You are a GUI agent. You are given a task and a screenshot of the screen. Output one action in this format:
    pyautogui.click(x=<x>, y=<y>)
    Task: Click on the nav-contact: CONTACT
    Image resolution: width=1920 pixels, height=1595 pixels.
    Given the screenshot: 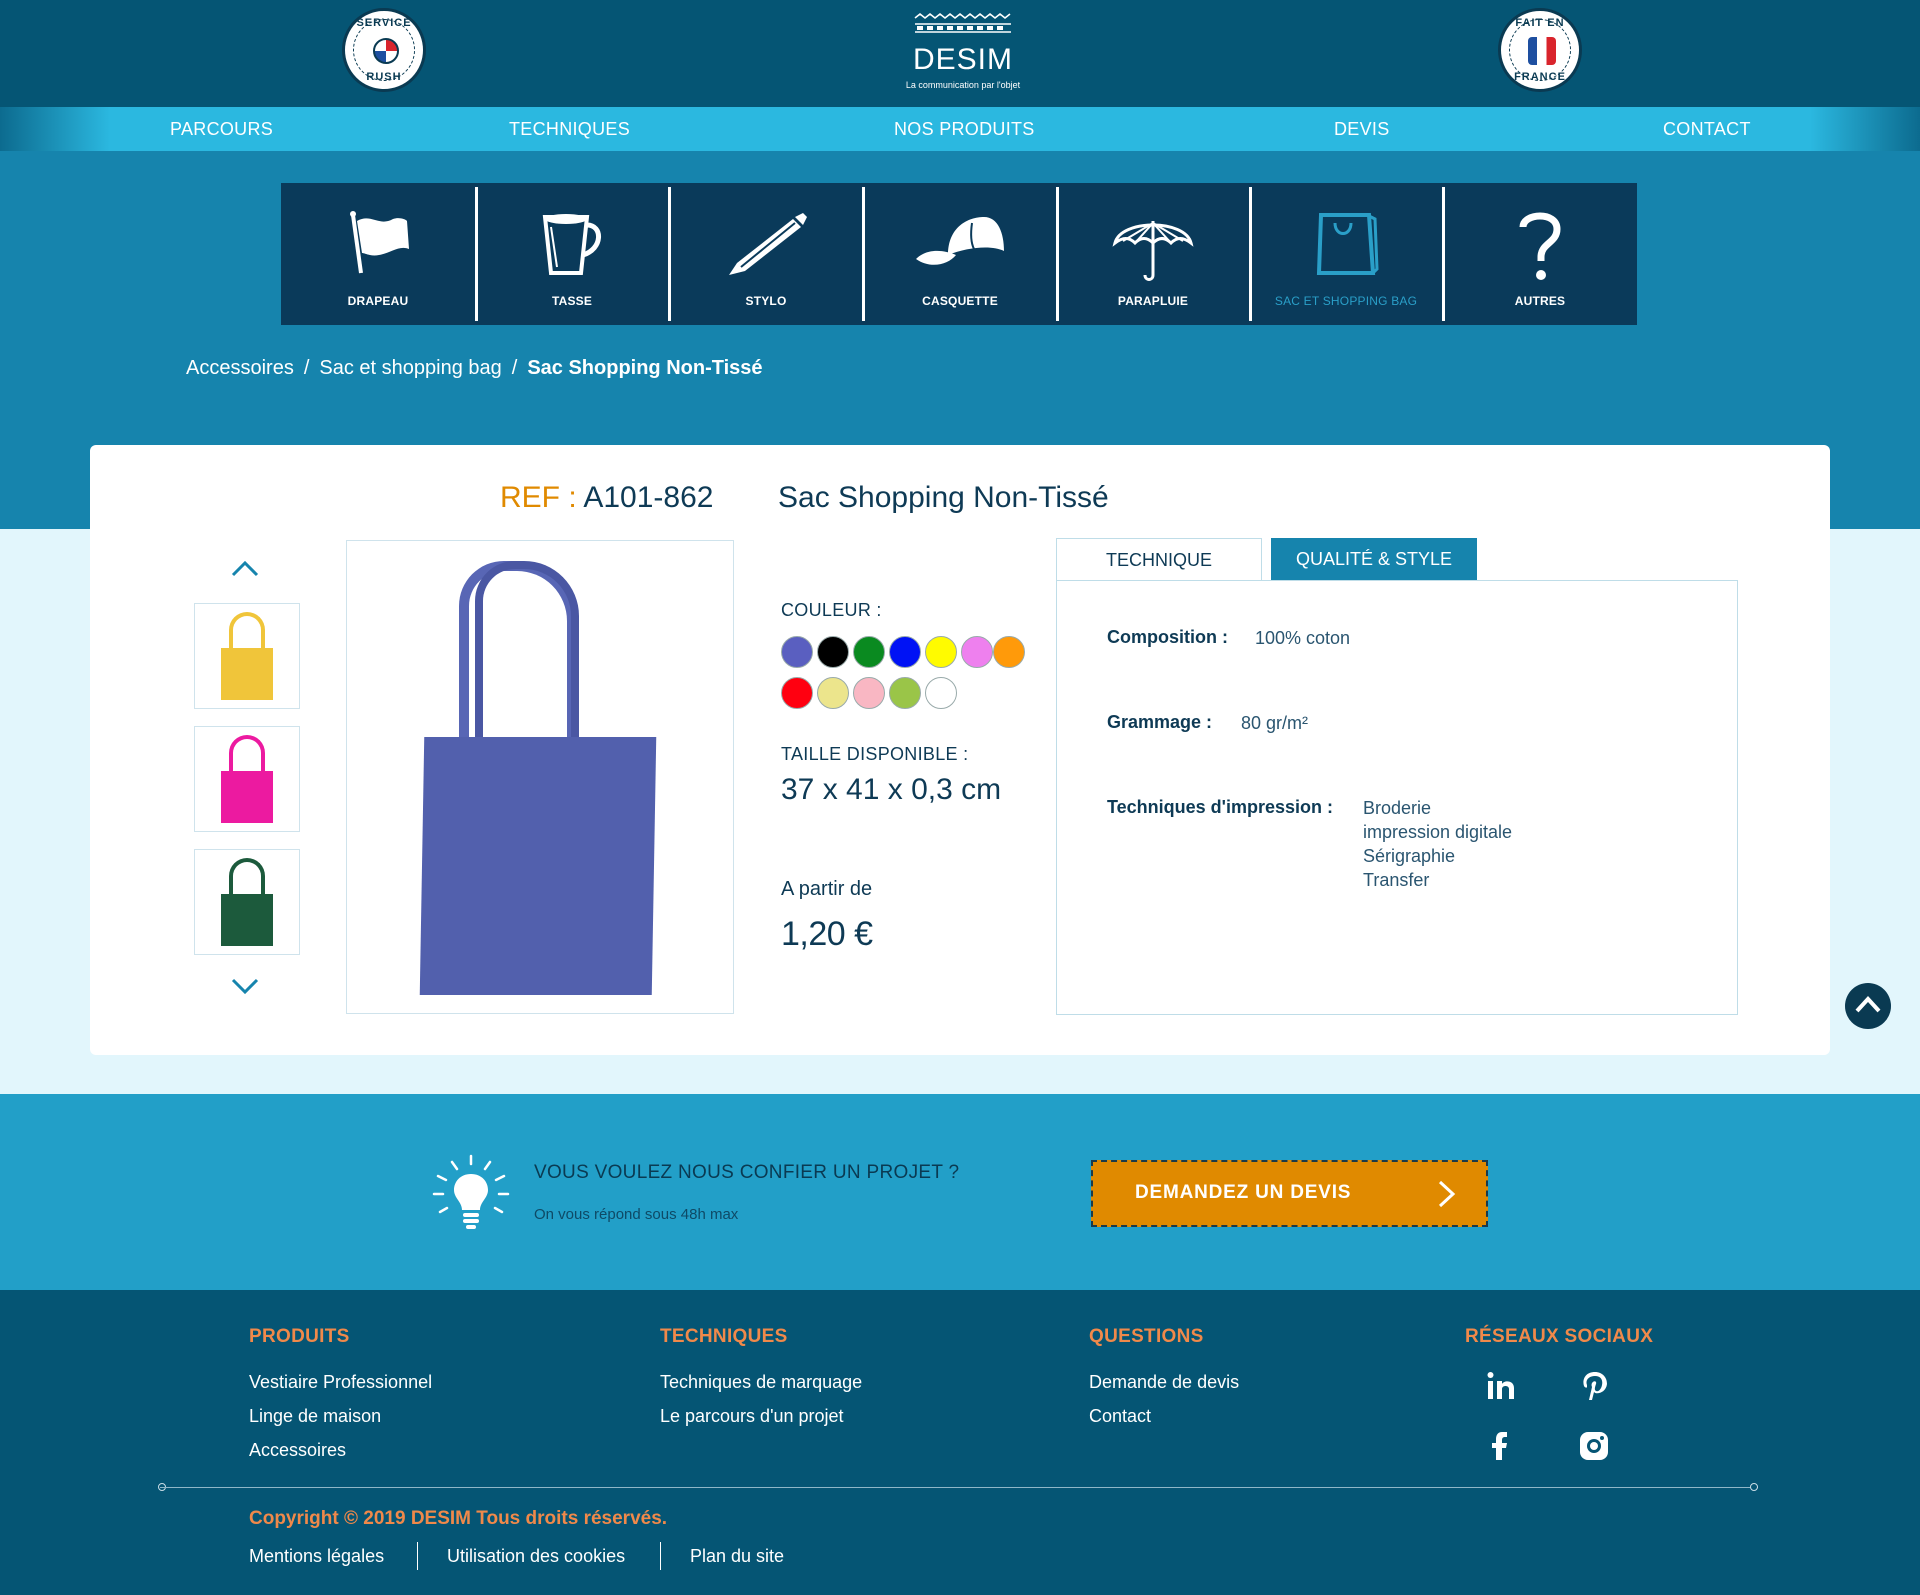 What is the action you would take?
    pyautogui.click(x=1707, y=129)
    